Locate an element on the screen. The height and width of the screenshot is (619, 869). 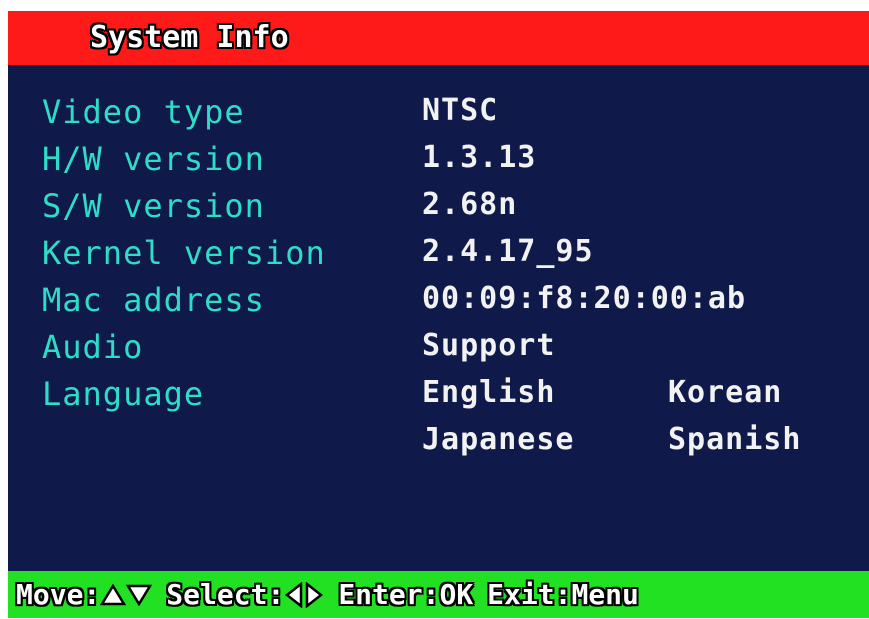
up-triangle-icon is located at coordinates (113, 594).